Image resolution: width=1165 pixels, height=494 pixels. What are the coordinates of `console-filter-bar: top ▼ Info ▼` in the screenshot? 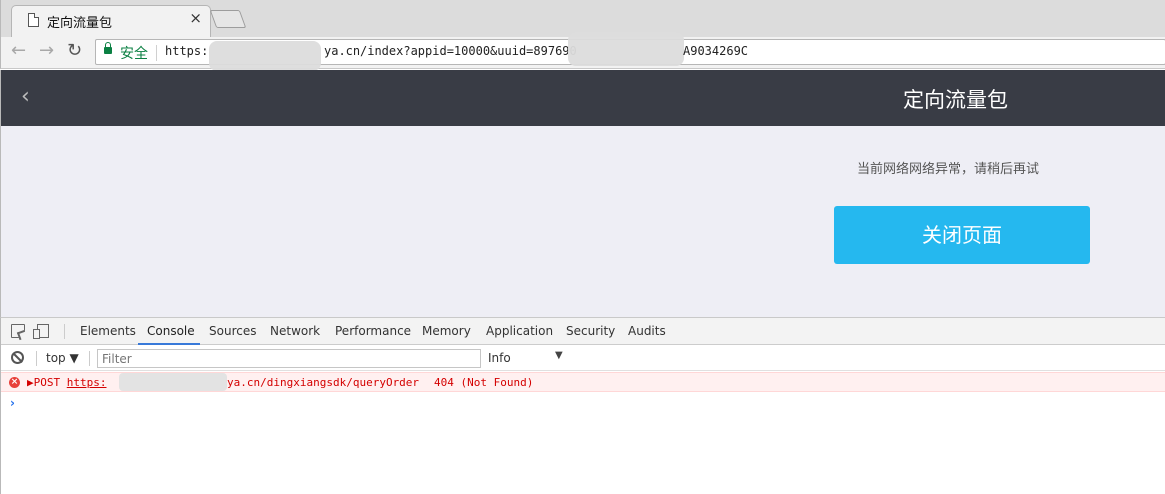 It's located at (583, 358).